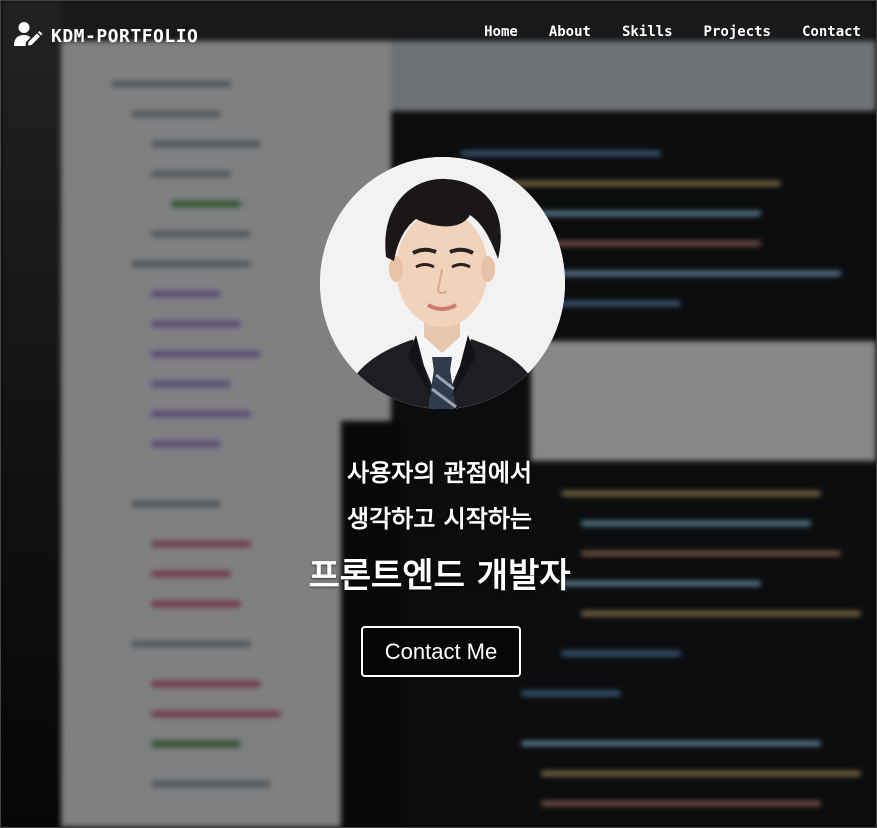 This screenshot has width=877, height=828. Describe the element at coordinates (442, 283) in the screenshot. I see `profile-photo` at that location.